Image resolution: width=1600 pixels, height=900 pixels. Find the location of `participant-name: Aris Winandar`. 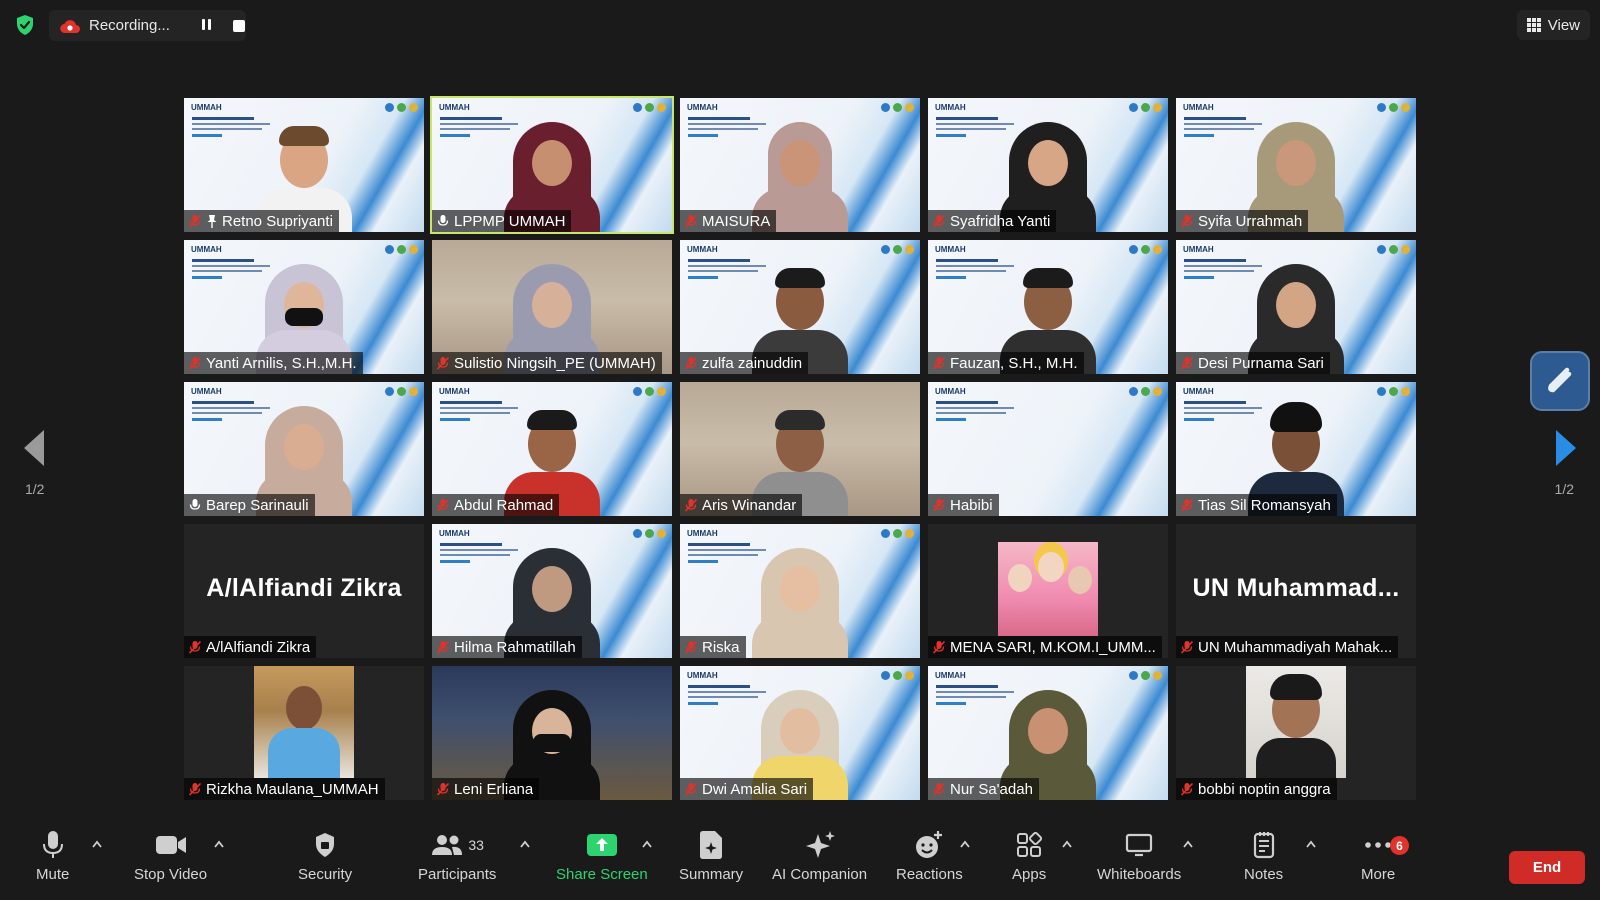

participant-name: Aris Winandar is located at coordinates (749, 505).